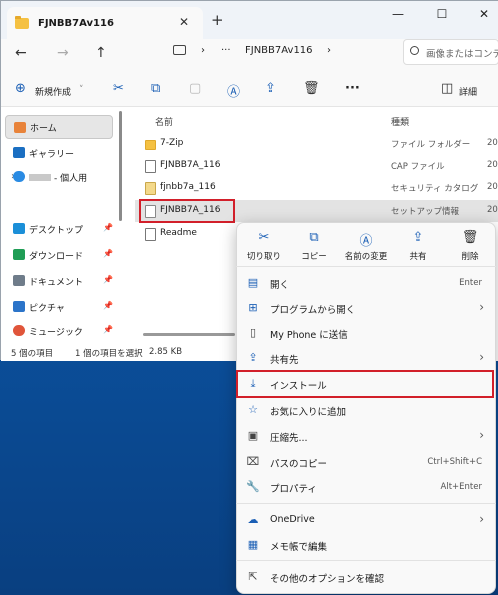 The image size is (498, 595). Describe the element at coordinates (279, 50) in the screenshot. I see `breadcrumb-folder: FJNBB7Av116` at that location.